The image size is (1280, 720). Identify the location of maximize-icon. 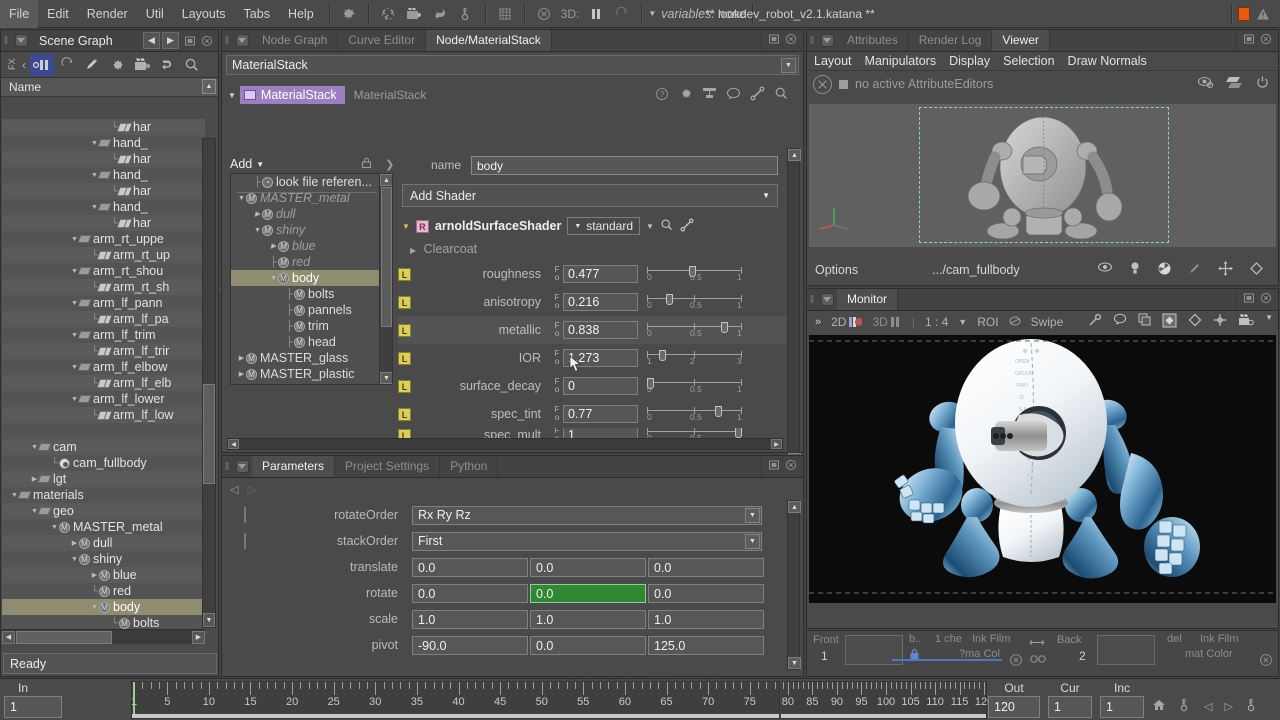
(774, 40).